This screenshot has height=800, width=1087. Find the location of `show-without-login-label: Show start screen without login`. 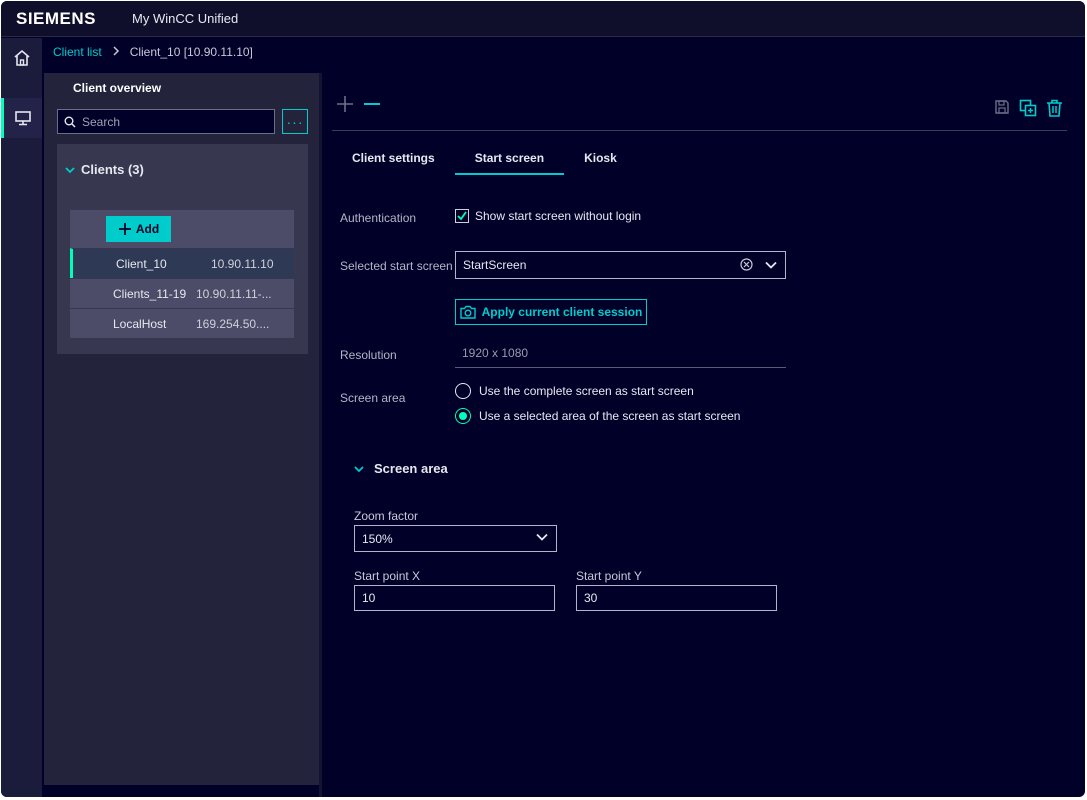

show-without-login-label: Show start screen without login is located at coordinates (558, 216).